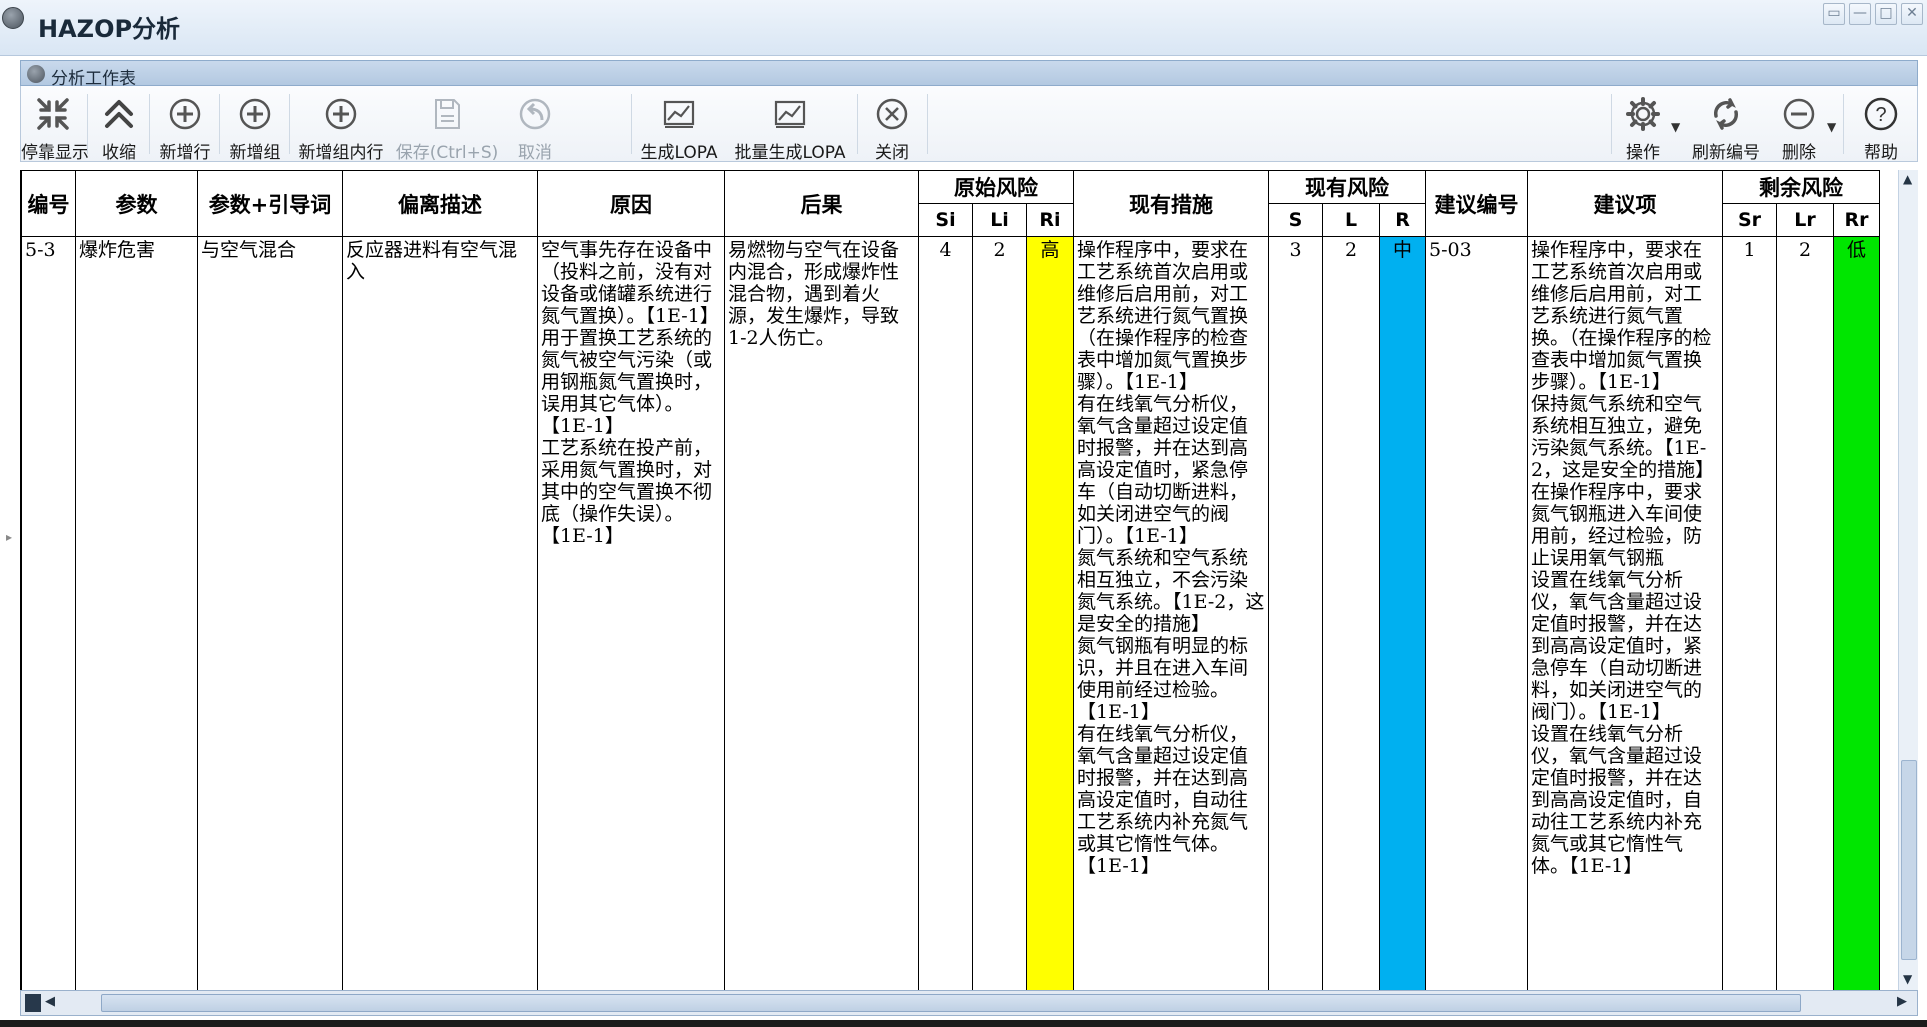 The image size is (1927, 1027). I want to click on maximize-window-button: □, so click(1886, 14).